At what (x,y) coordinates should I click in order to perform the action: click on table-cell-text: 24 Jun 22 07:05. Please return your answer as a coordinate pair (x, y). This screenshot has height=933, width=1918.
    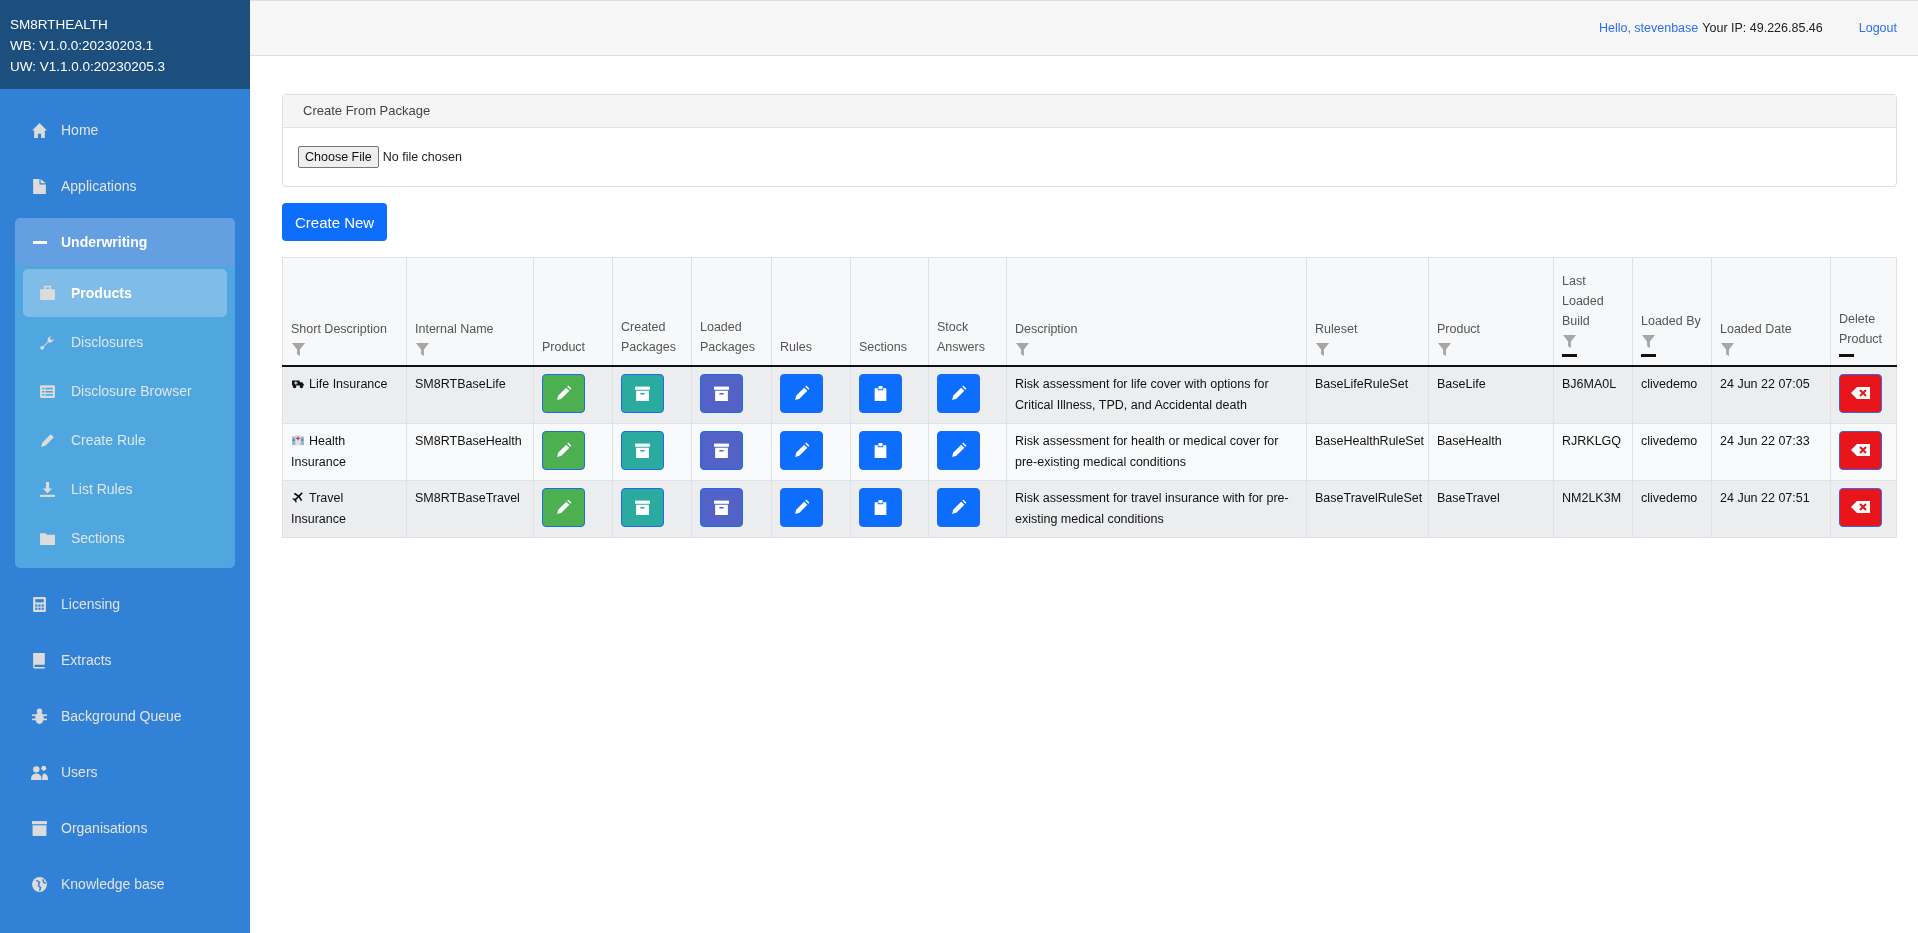
    Looking at the image, I should click on (1765, 384).